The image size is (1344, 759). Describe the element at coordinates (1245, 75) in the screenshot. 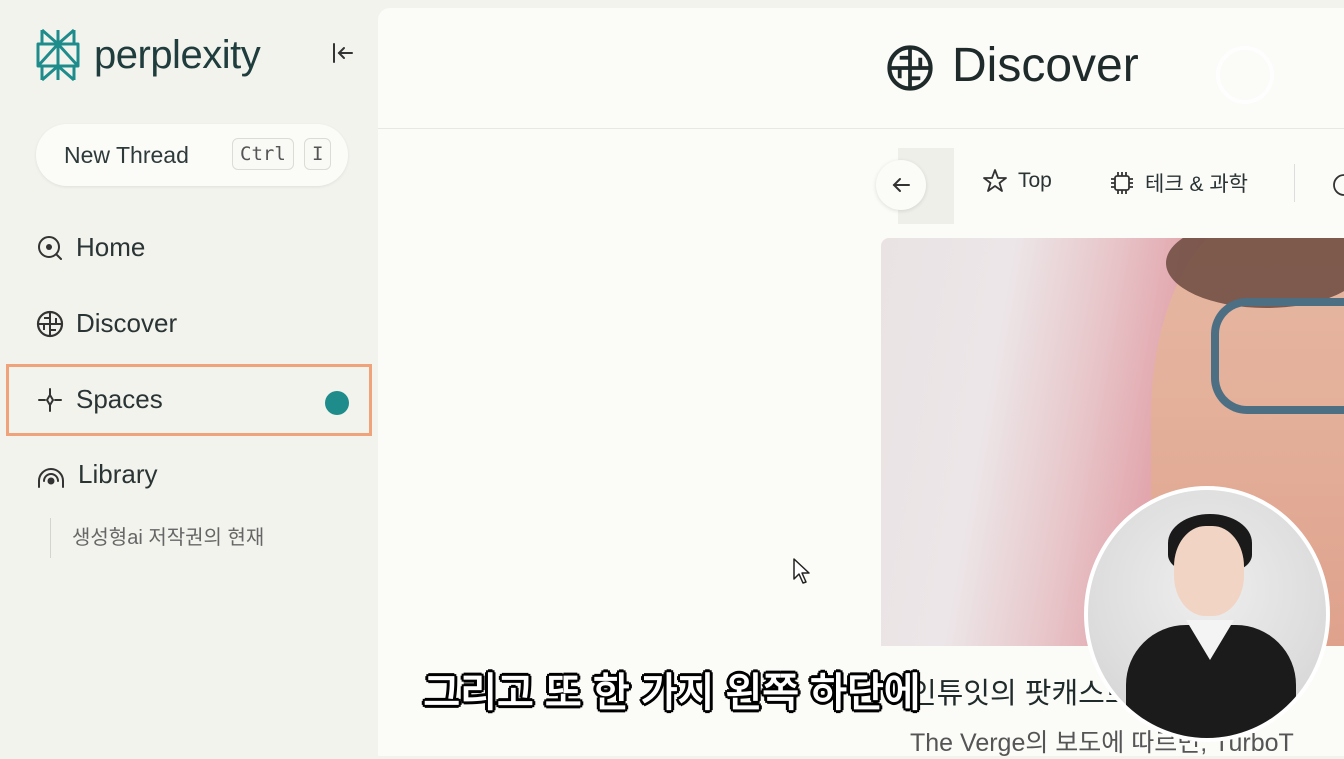

I see `channel-watermark-icon` at that location.